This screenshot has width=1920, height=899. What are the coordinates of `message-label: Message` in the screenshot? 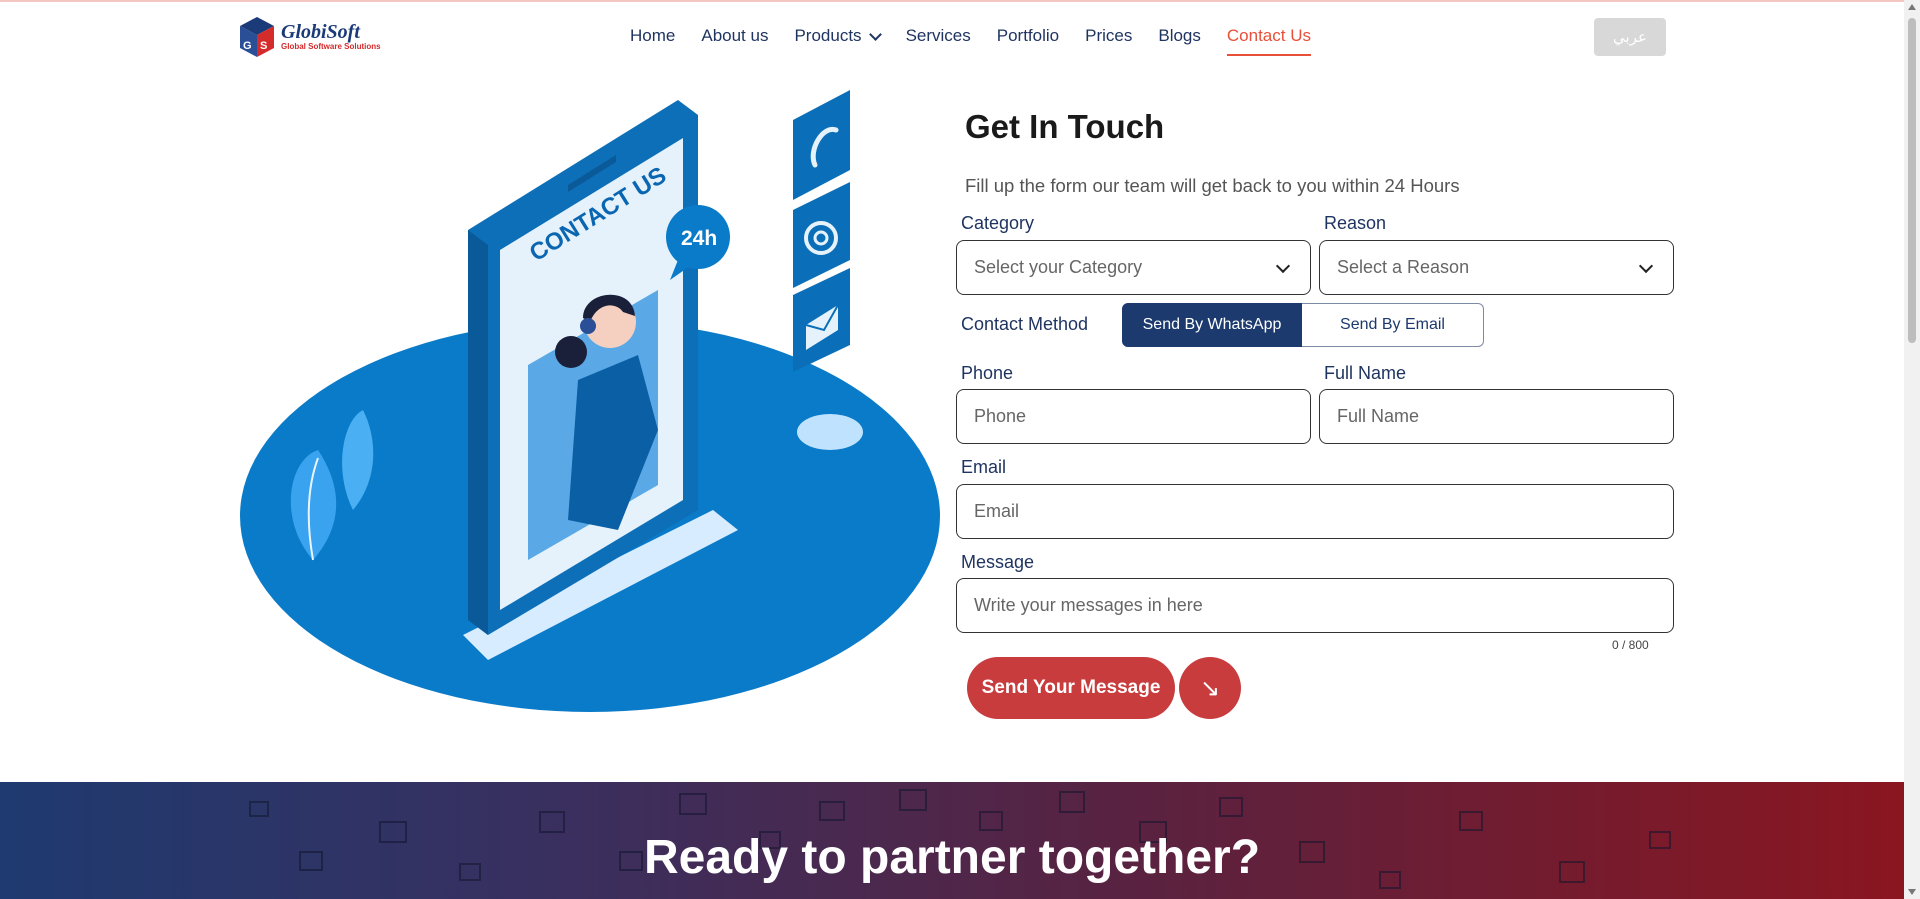 It's located at (998, 562).